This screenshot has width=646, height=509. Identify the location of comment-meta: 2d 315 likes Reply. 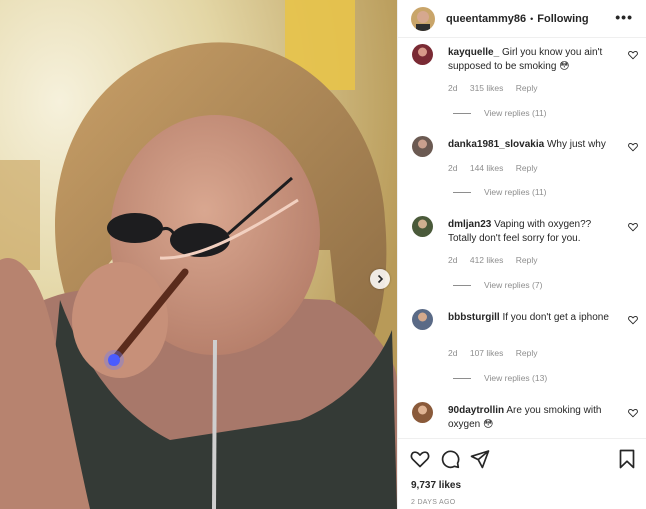
(498, 88).